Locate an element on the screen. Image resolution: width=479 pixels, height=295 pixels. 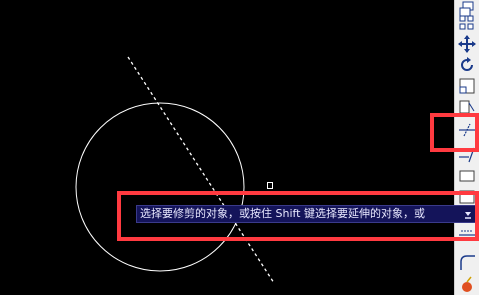
array-icon is located at coordinates (467, 23).